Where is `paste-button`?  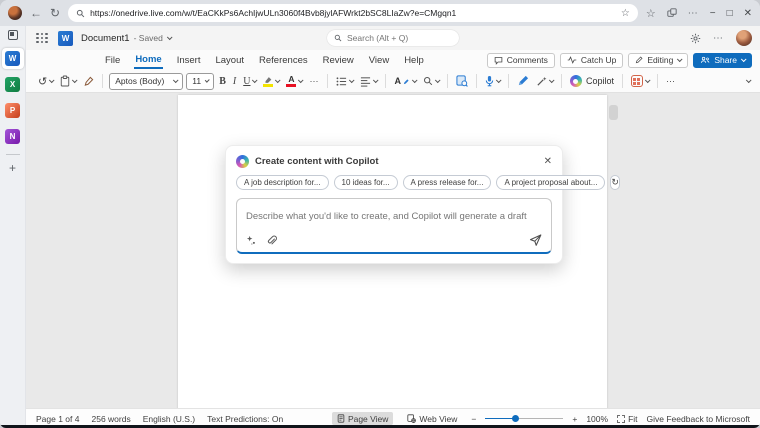 paste-button is located at coordinates (68, 81).